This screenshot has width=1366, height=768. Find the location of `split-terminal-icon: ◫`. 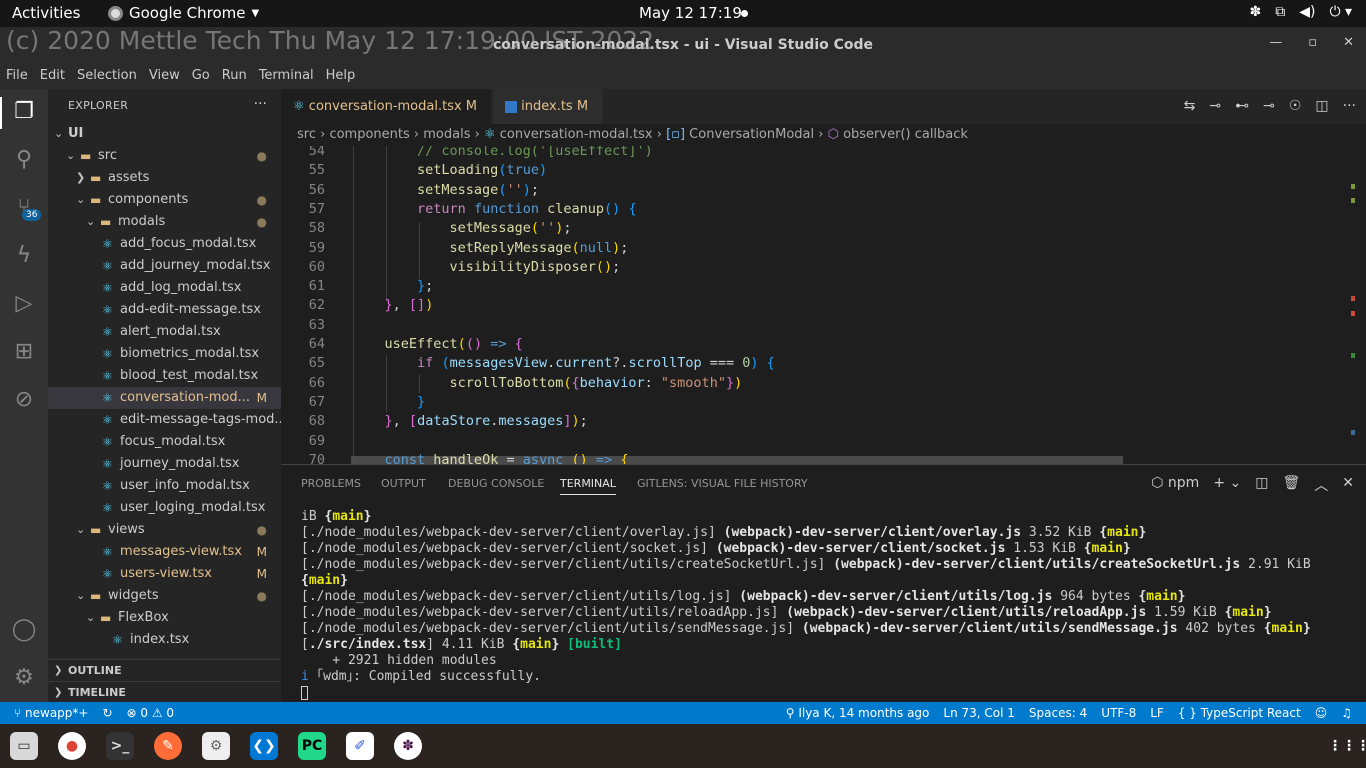

split-terminal-icon: ◫ is located at coordinates (1261, 485).